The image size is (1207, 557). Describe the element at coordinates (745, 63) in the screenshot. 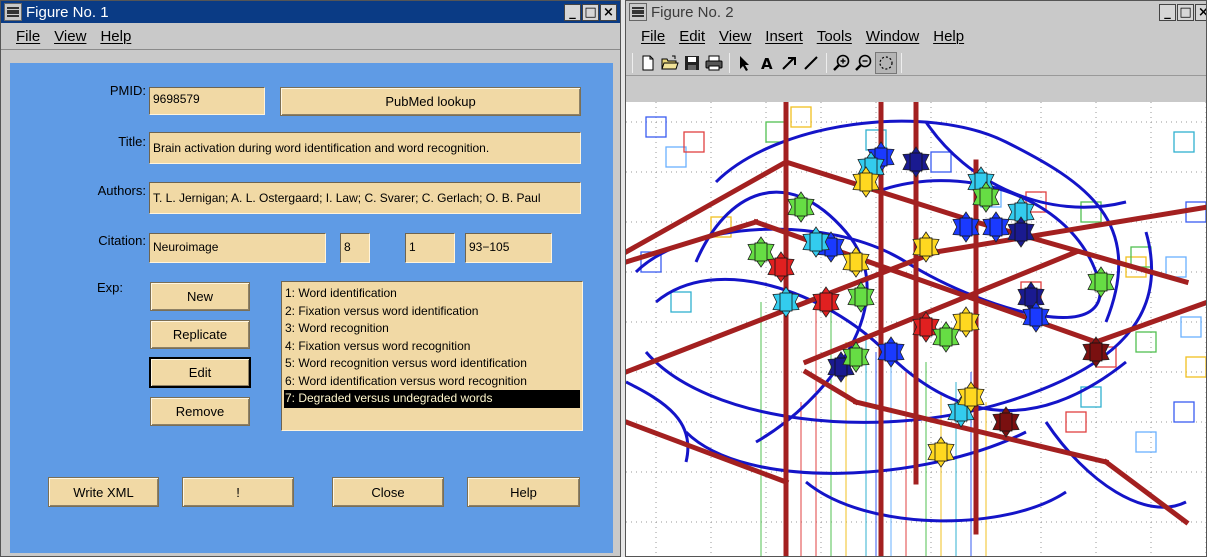

I see `select-arrow-icon` at that location.